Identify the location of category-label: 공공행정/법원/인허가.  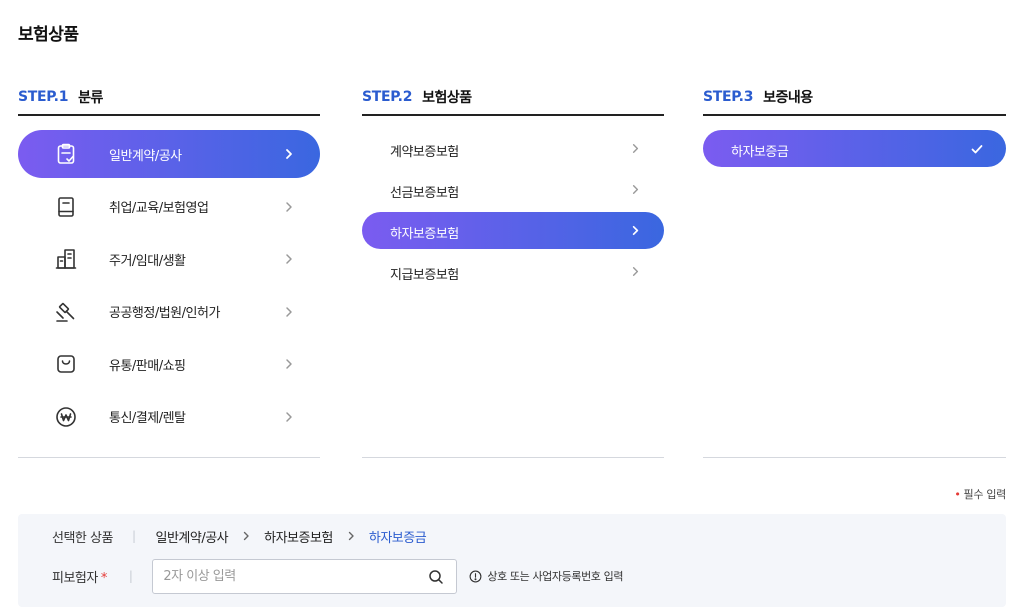
(164, 313).